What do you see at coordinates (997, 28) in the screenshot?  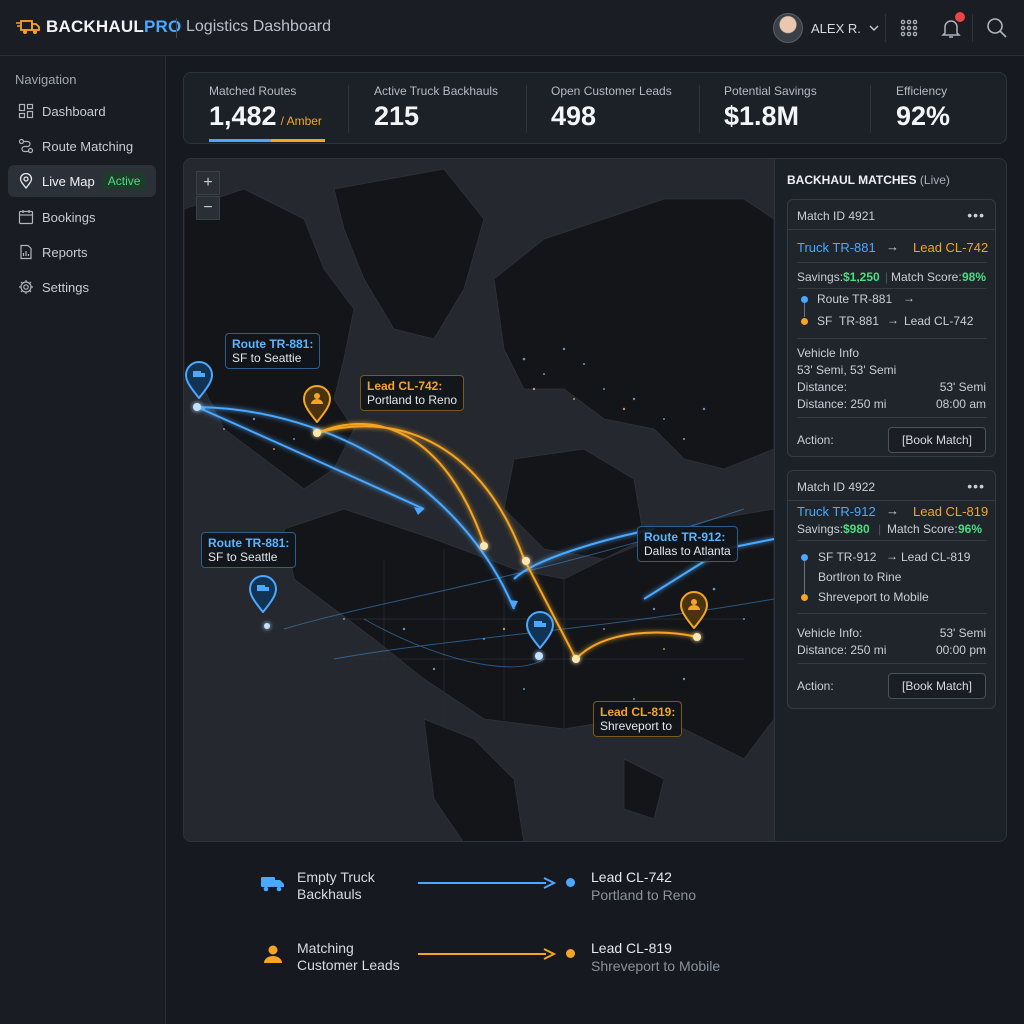 I see `search-icon` at bounding box center [997, 28].